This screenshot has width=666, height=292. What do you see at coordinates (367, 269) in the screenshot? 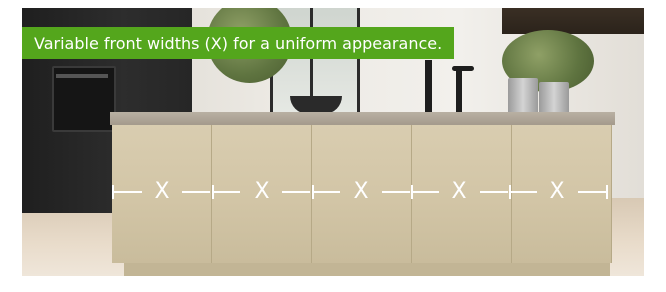
I see `plinth` at bounding box center [367, 269].